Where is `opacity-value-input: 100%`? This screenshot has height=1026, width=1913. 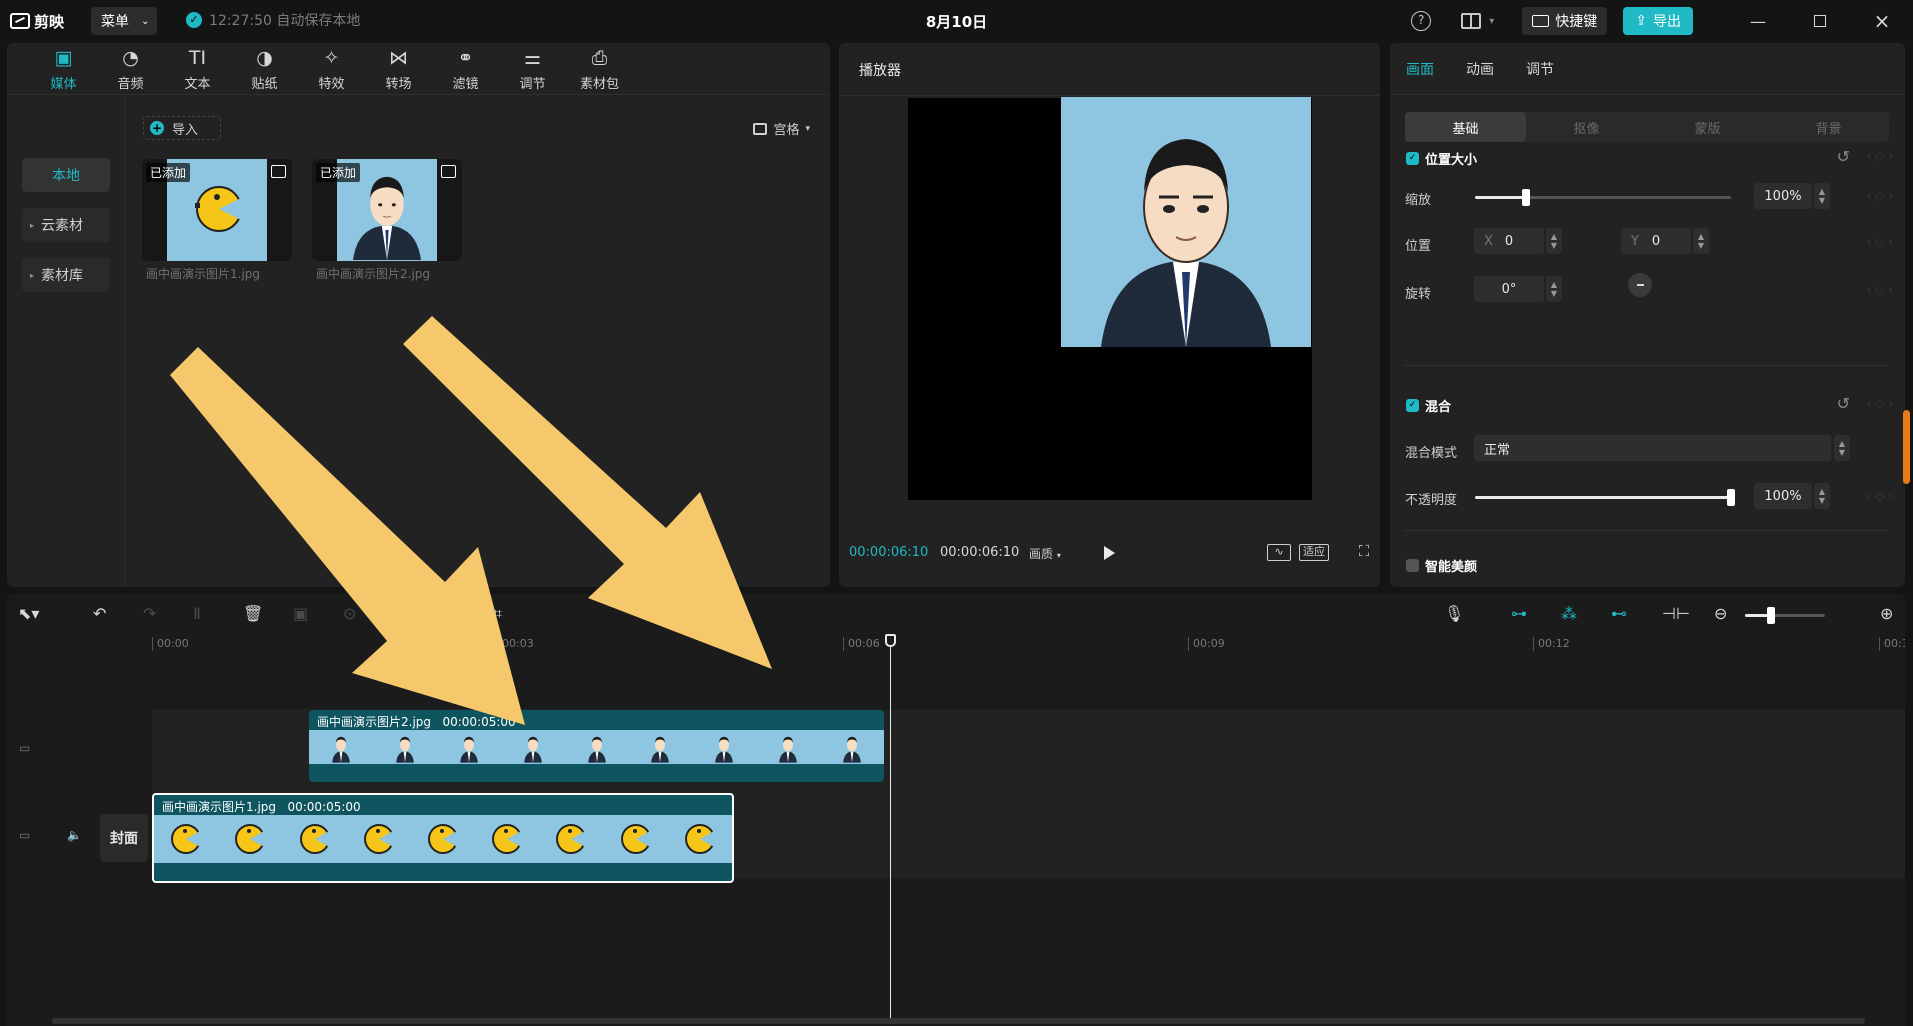 opacity-value-input: 100% is located at coordinates (1783, 496).